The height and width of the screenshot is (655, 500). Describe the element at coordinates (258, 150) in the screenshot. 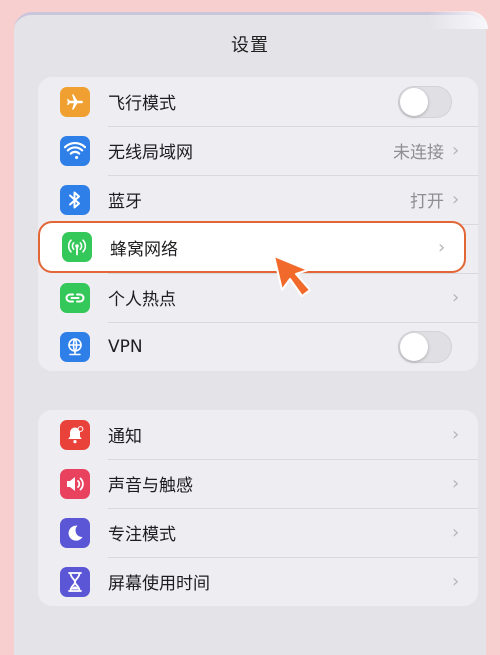

I see `row-wifi: 无线局域网 未连接 ›` at that location.